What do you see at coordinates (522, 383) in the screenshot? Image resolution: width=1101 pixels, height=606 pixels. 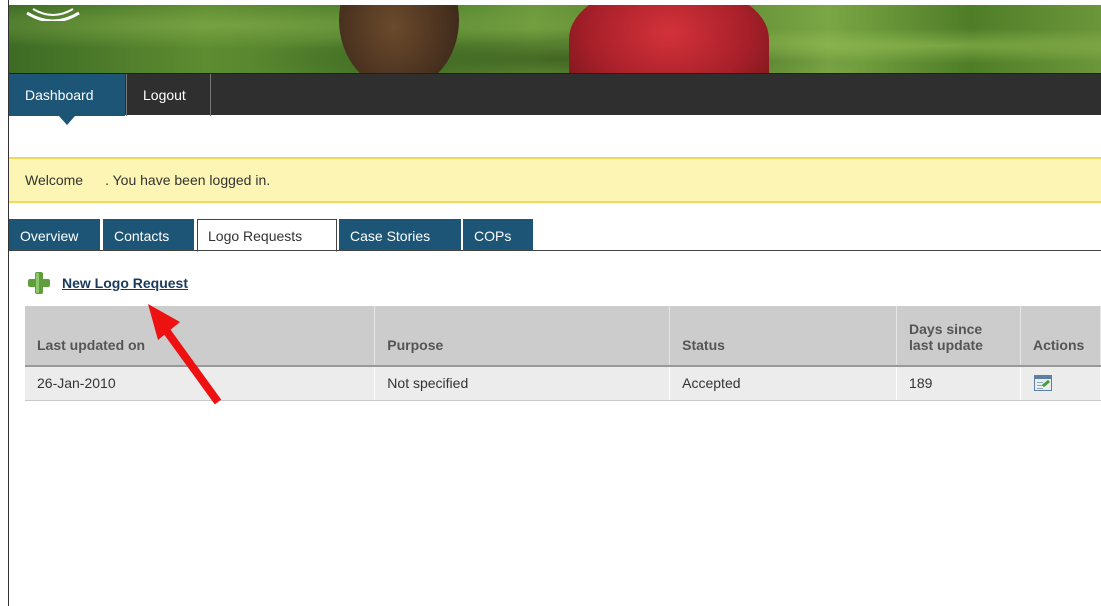 I see `cell-purpose: Not specified` at bounding box center [522, 383].